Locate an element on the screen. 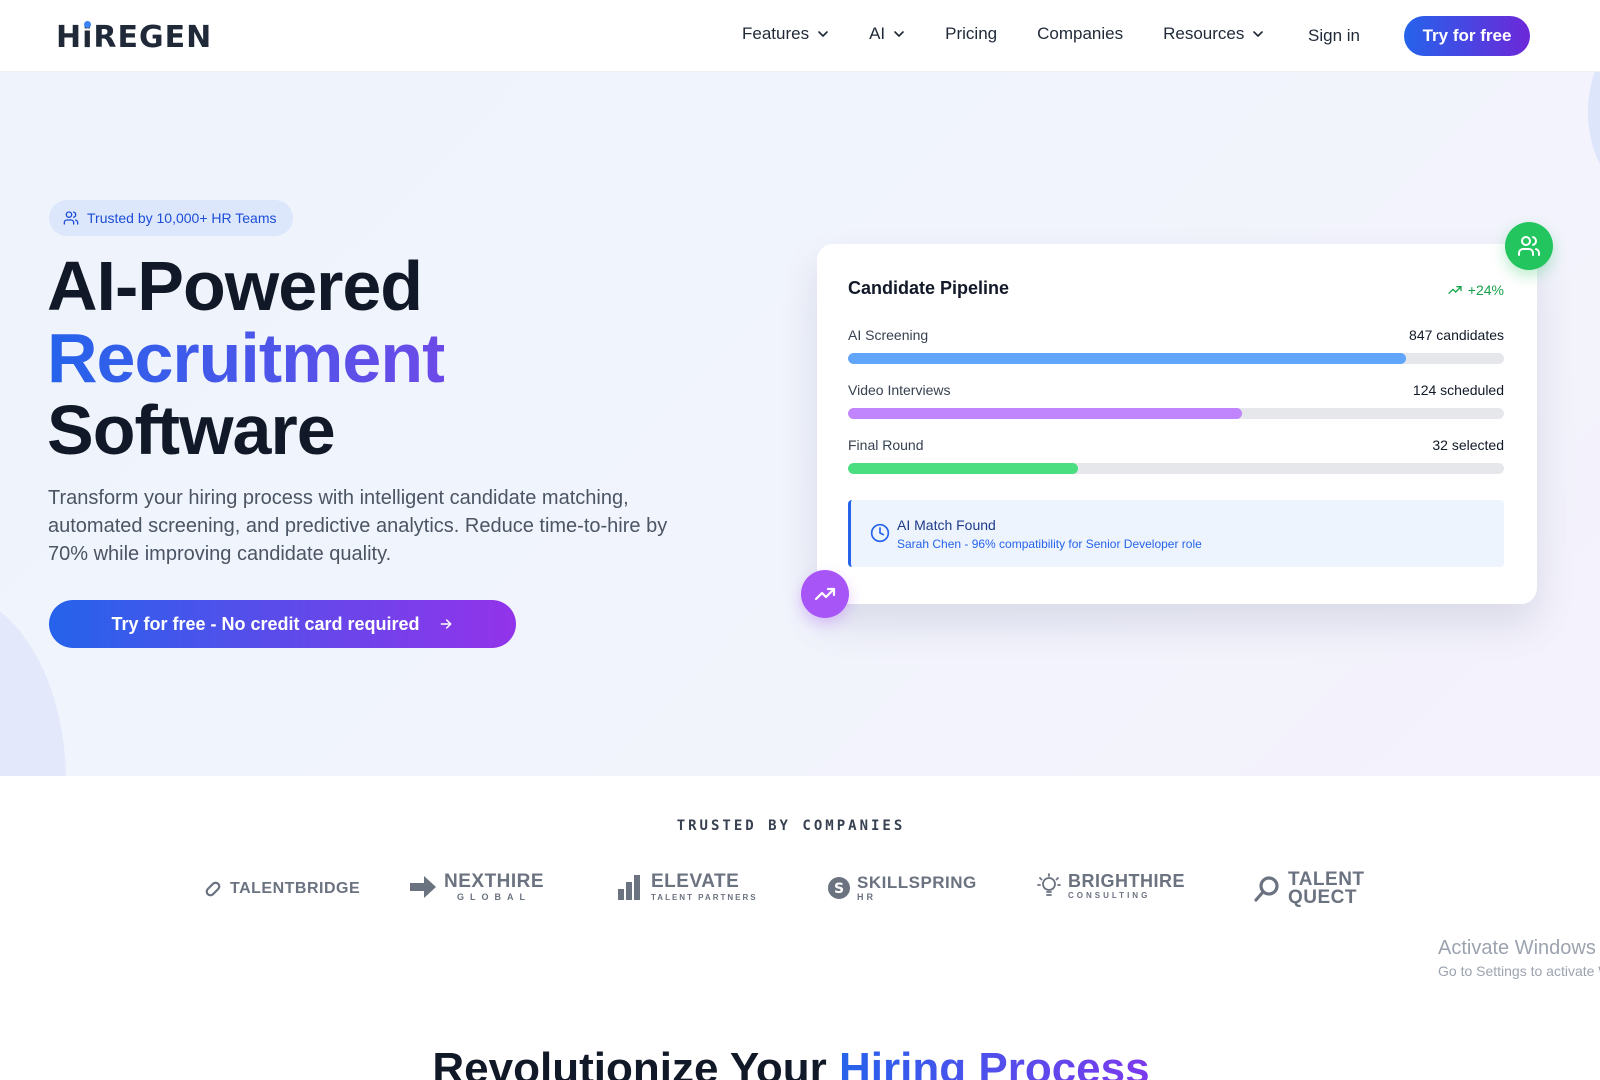  company-tagline: CONSULTING is located at coordinates (1109, 895).